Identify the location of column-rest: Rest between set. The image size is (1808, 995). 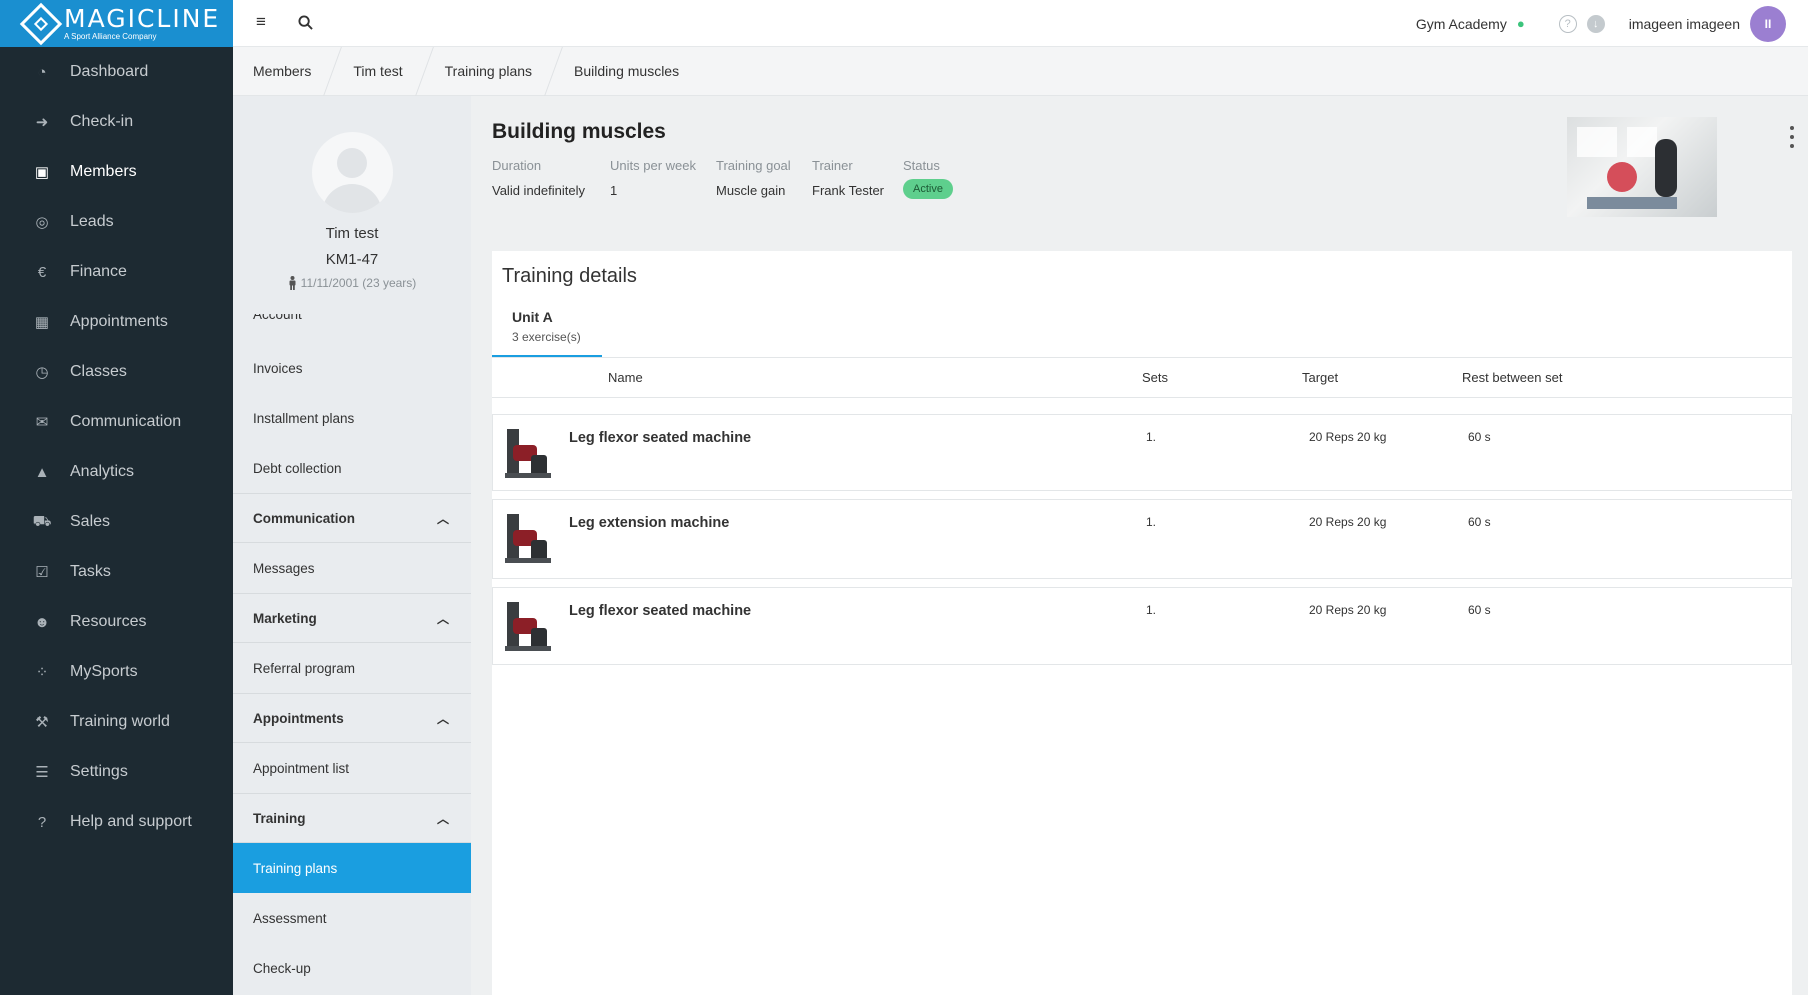
(1512, 377).